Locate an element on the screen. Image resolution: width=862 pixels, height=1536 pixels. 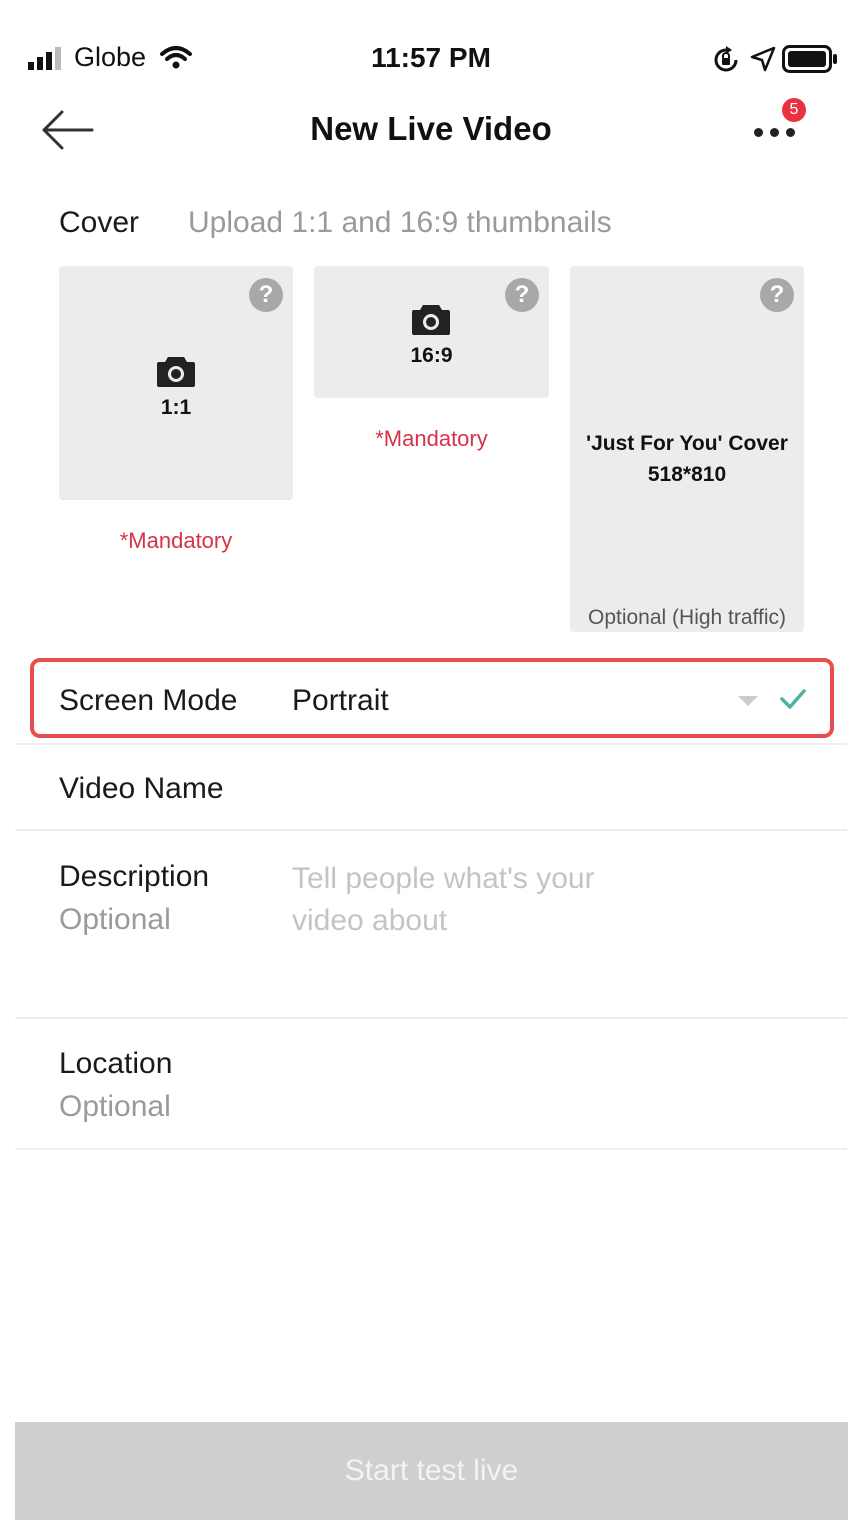
screen-mode-label: Screen Mode is located at coordinates (148, 700).